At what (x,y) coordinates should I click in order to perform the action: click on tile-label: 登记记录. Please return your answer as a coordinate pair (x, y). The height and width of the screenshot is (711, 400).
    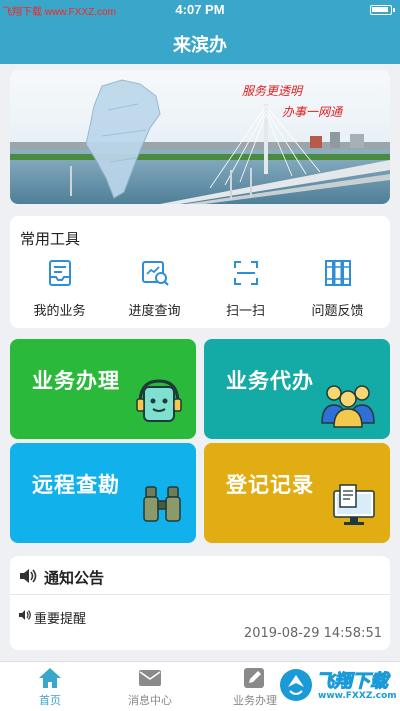
    Looking at the image, I should click on (270, 485).